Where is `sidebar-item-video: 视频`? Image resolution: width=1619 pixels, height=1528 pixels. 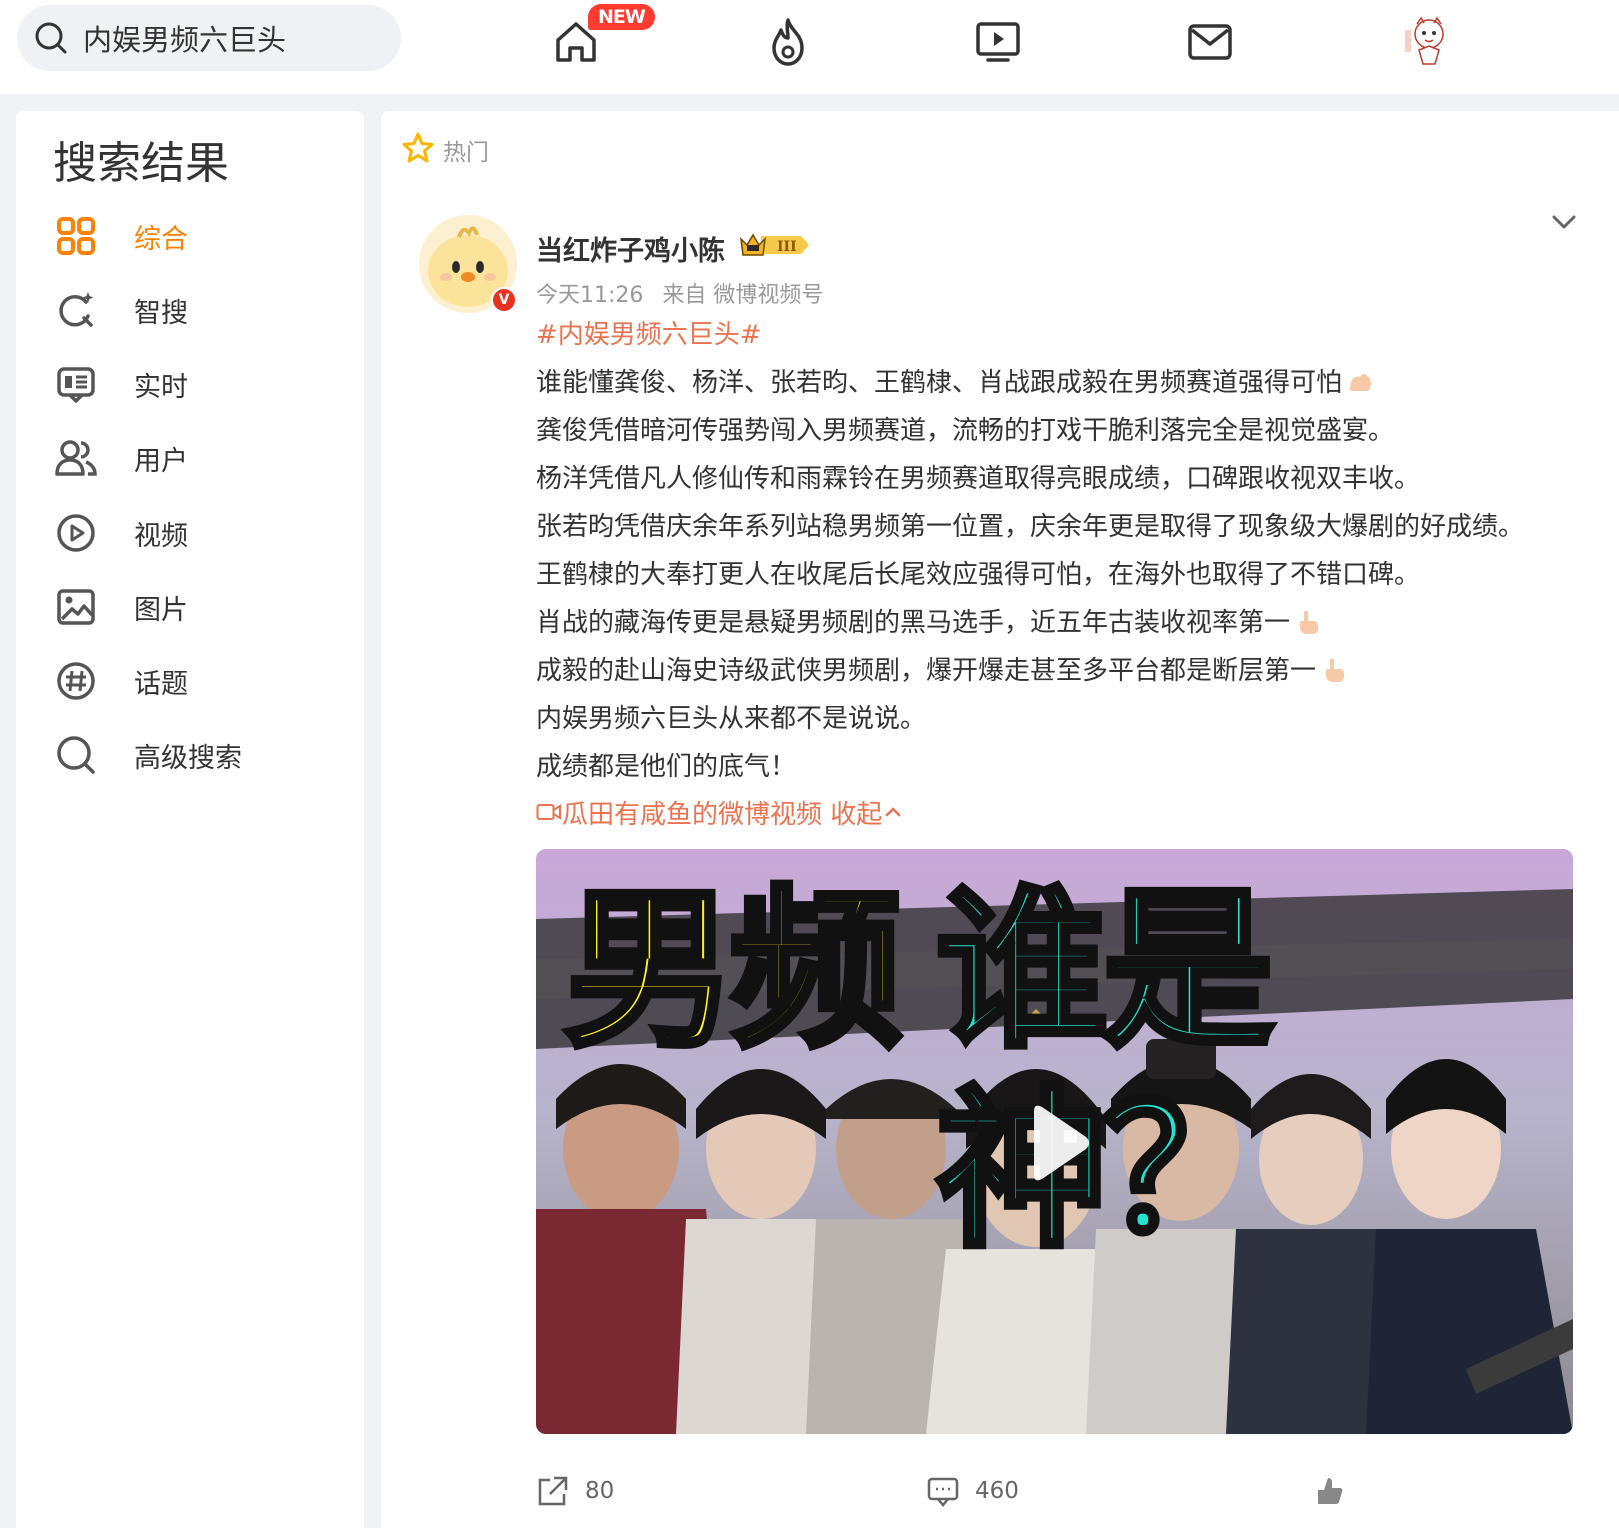
sidebar-item-video: 视频 is located at coordinates (199, 533).